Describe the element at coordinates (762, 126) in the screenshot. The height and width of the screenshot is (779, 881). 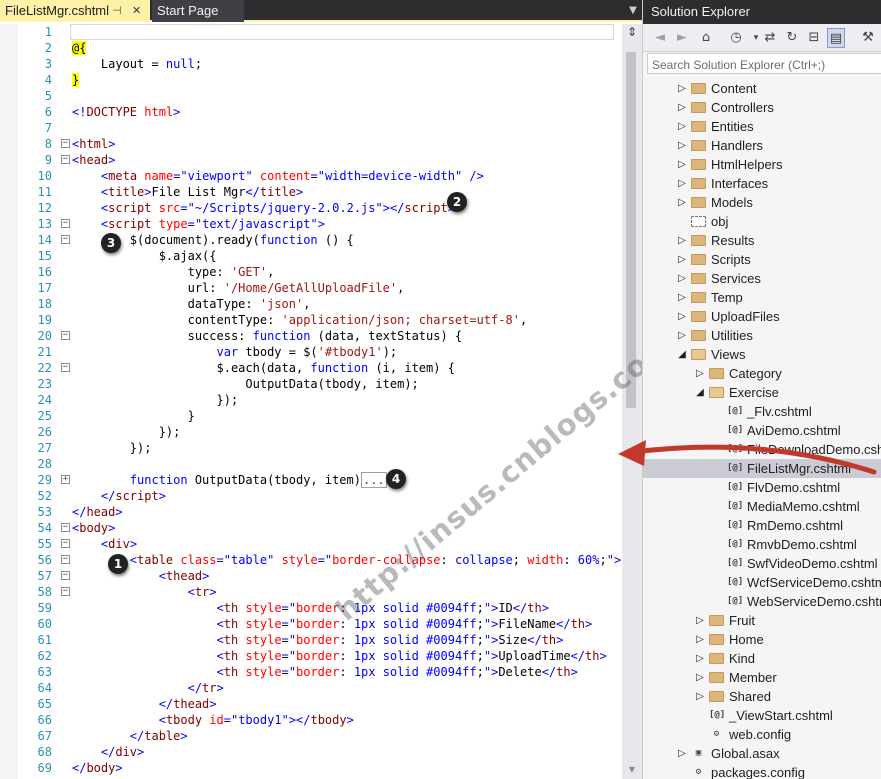
I see `tree-item-entities: ▷ Entities` at that location.